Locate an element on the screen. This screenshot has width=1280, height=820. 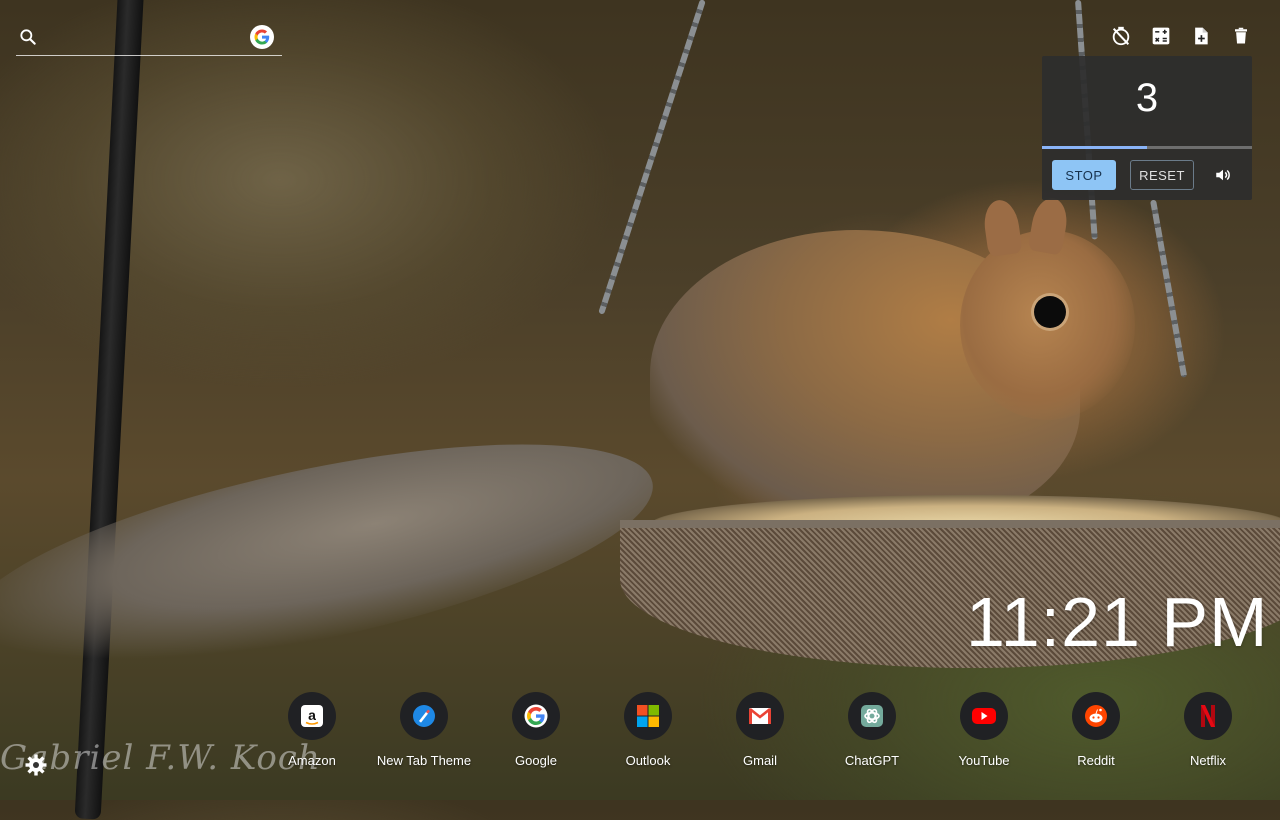
outlook-icon is located at coordinates (648, 716).